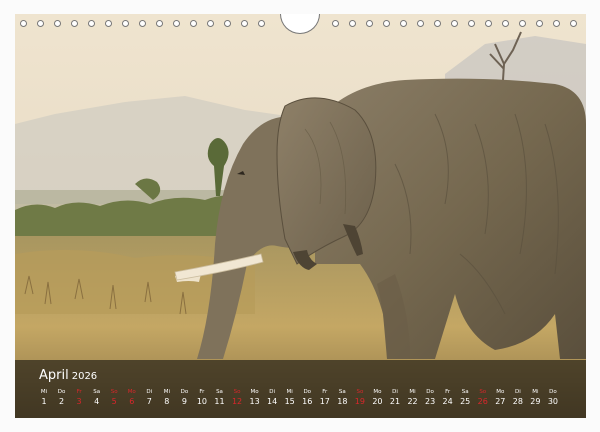 The image size is (600, 432). Describe the element at coordinates (377, 401) in the screenshot. I see `day-number: 20` at that location.